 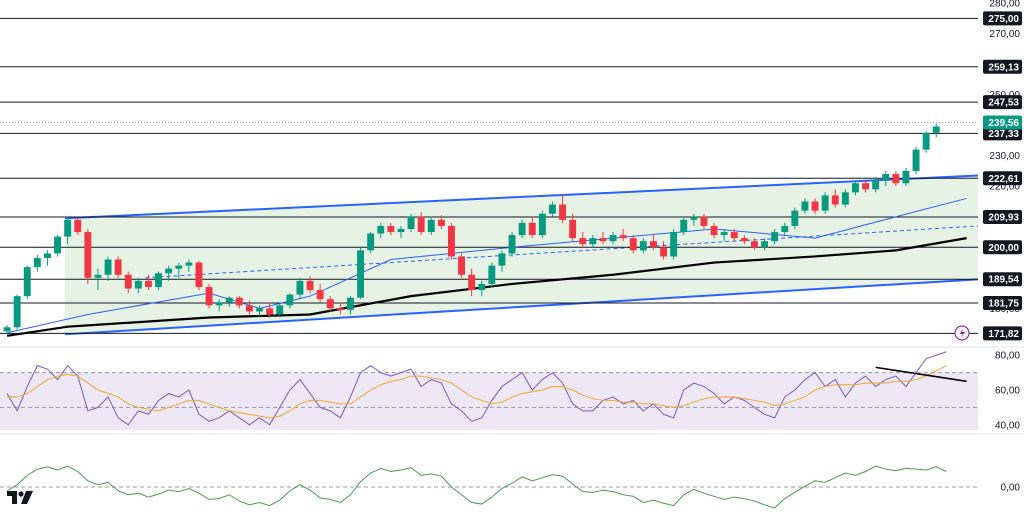 I want to click on level-tag-label: 200,00, so click(x=1003, y=248).